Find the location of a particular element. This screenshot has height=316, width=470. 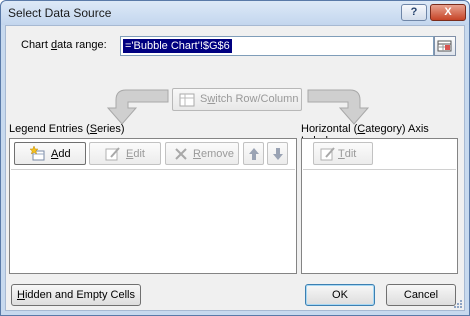

close-button: X is located at coordinates (448, 12).